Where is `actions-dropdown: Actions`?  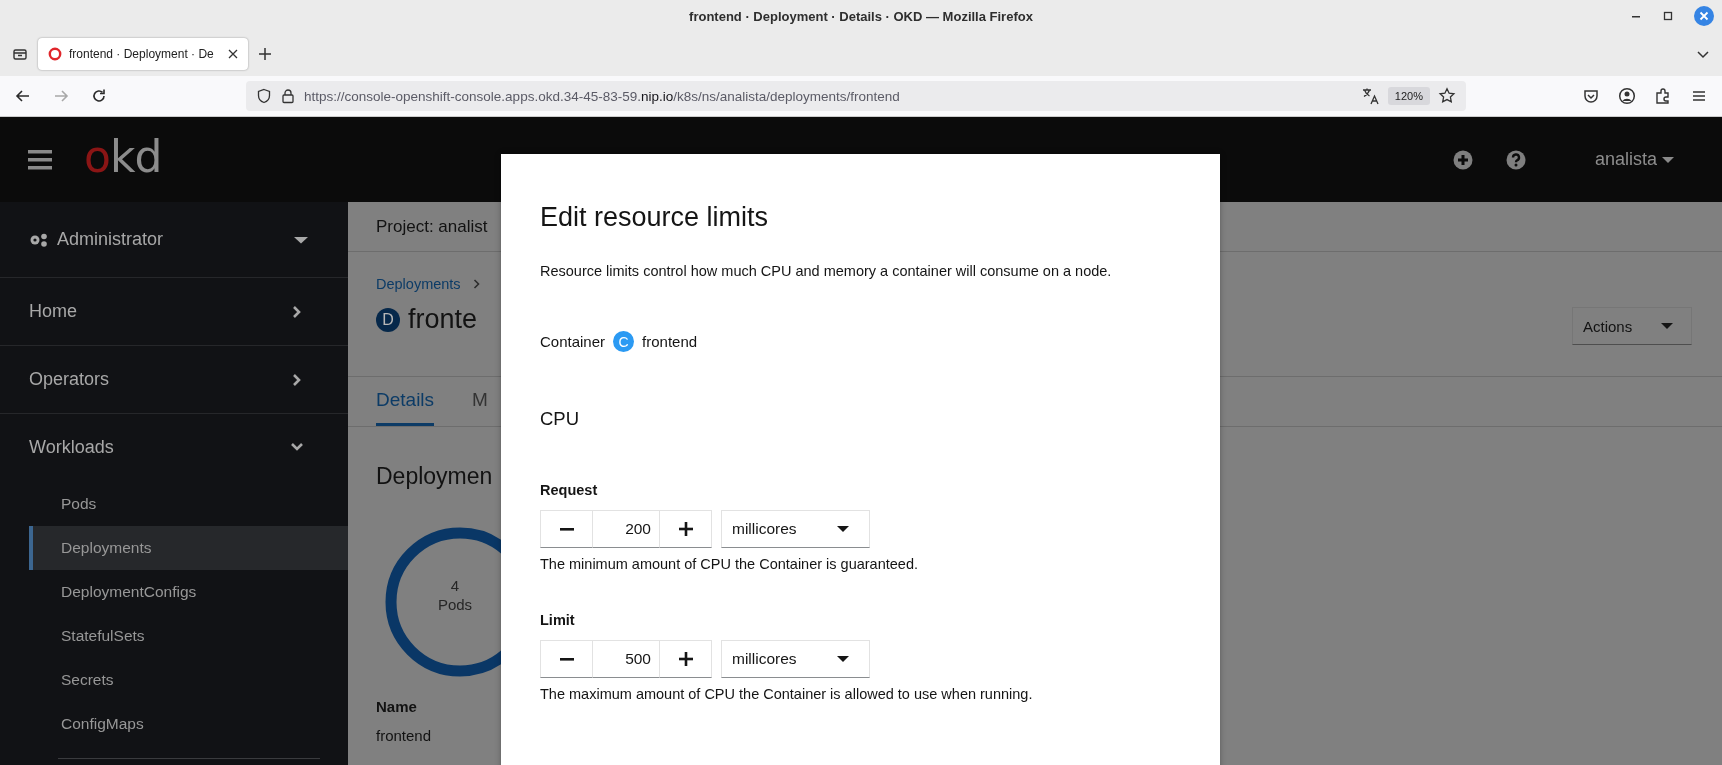 actions-dropdown: Actions is located at coordinates (1632, 326).